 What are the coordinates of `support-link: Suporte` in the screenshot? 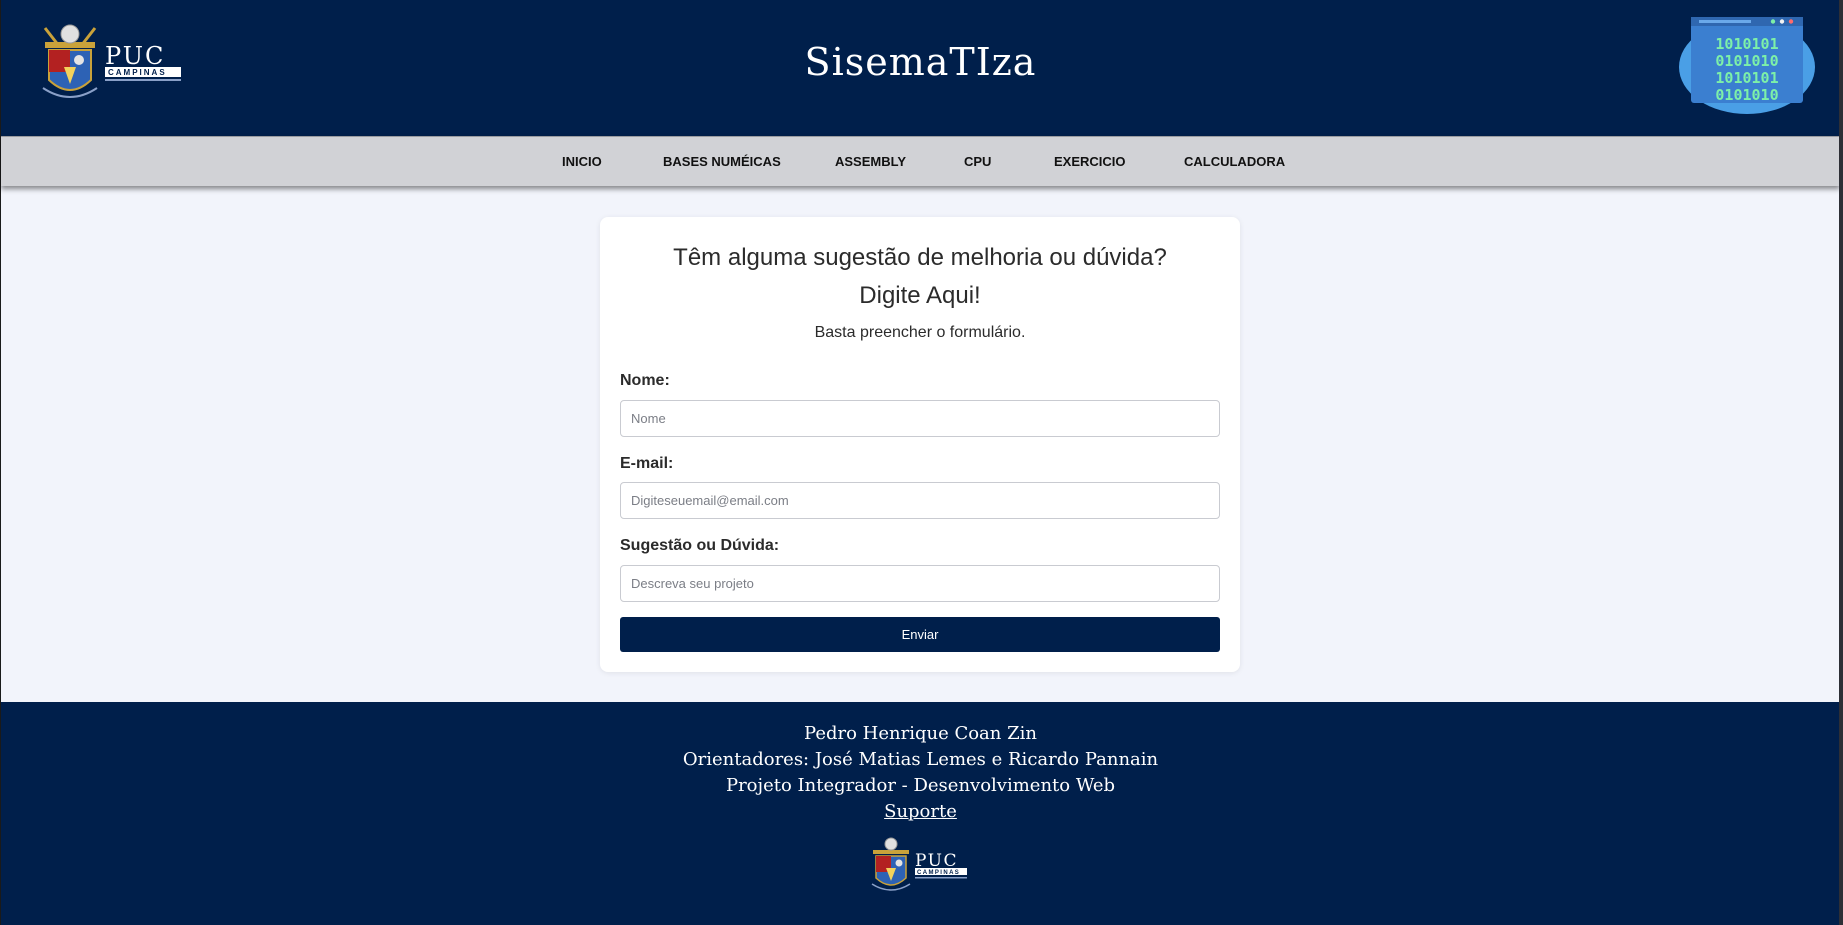 It's located at (920, 811).